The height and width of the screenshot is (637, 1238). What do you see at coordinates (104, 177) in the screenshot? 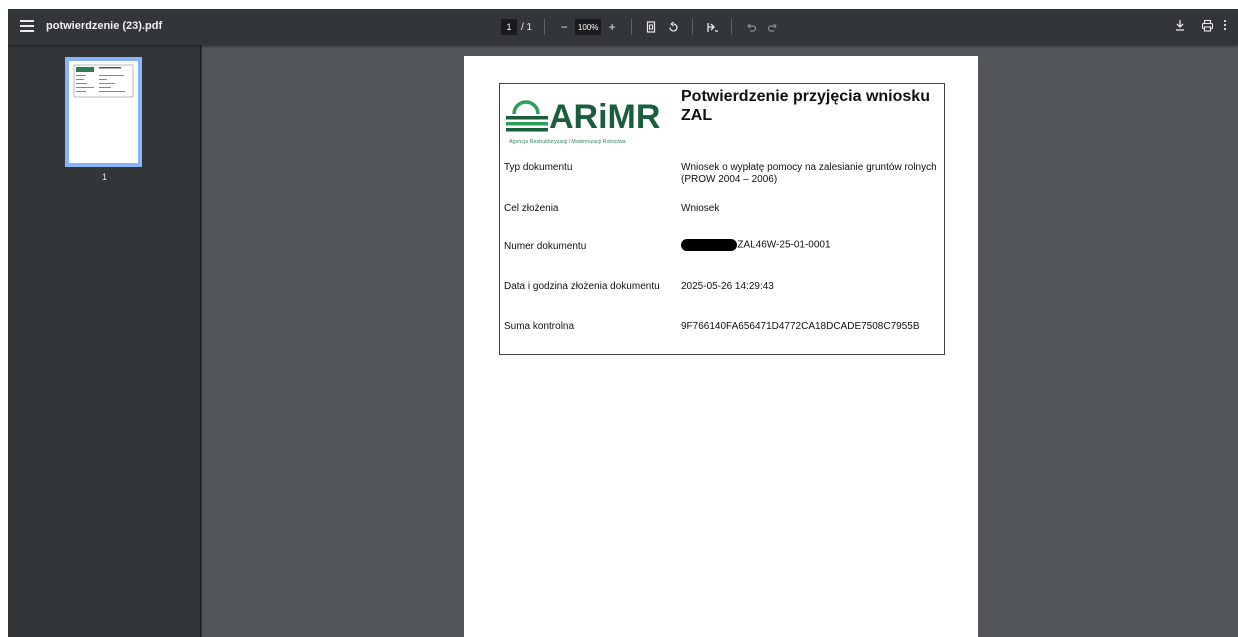
I see `thumbnail-page-number: 1` at bounding box center [104, 177].